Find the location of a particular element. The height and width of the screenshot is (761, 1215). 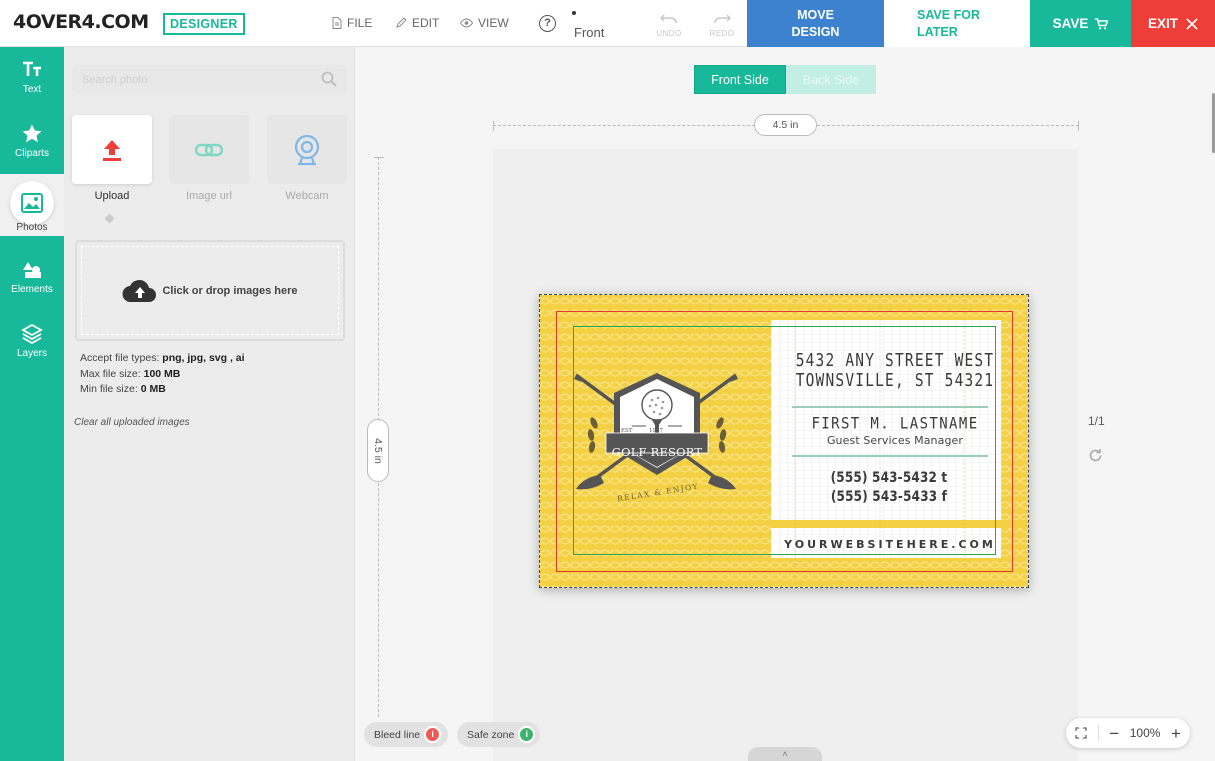

exit-button: EXIT is located at coordinates (1173, 23).